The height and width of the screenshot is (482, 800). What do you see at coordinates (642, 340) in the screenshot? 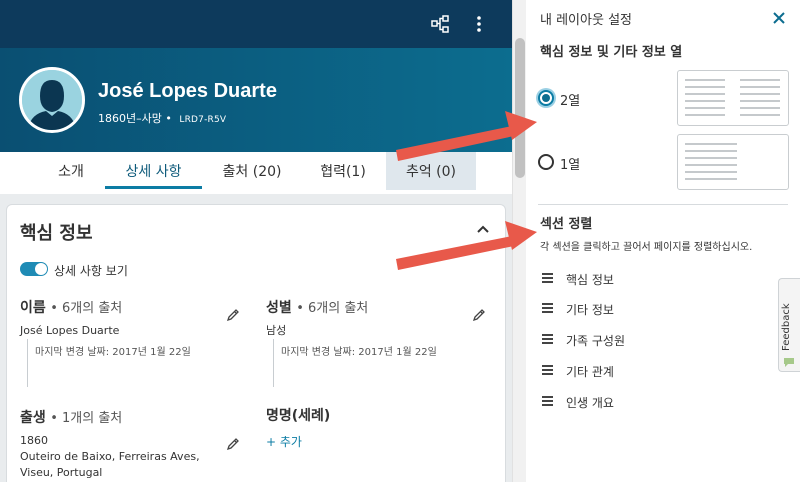
I see `sort-item-family: 가족 구성원` at bounding box center [642, 340].